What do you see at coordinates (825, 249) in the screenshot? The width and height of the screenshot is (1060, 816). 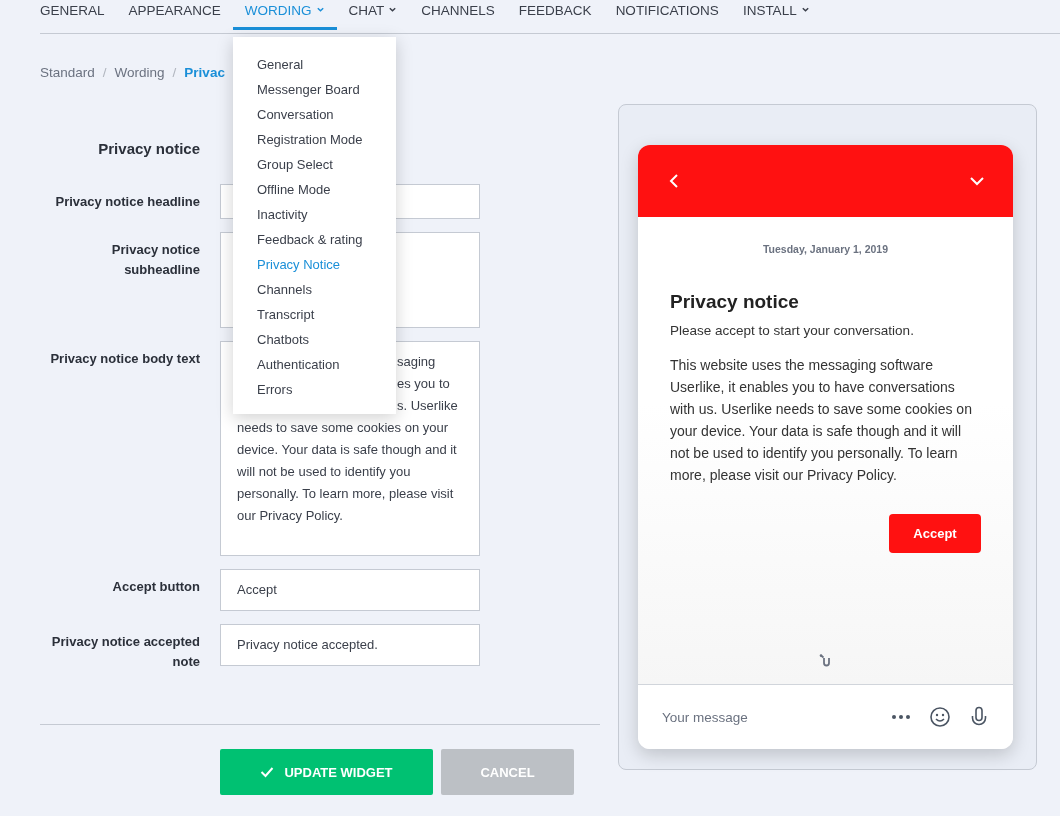 I see `date-label: Tuesday, January 1, 2019` at bounding box center [825, 249].